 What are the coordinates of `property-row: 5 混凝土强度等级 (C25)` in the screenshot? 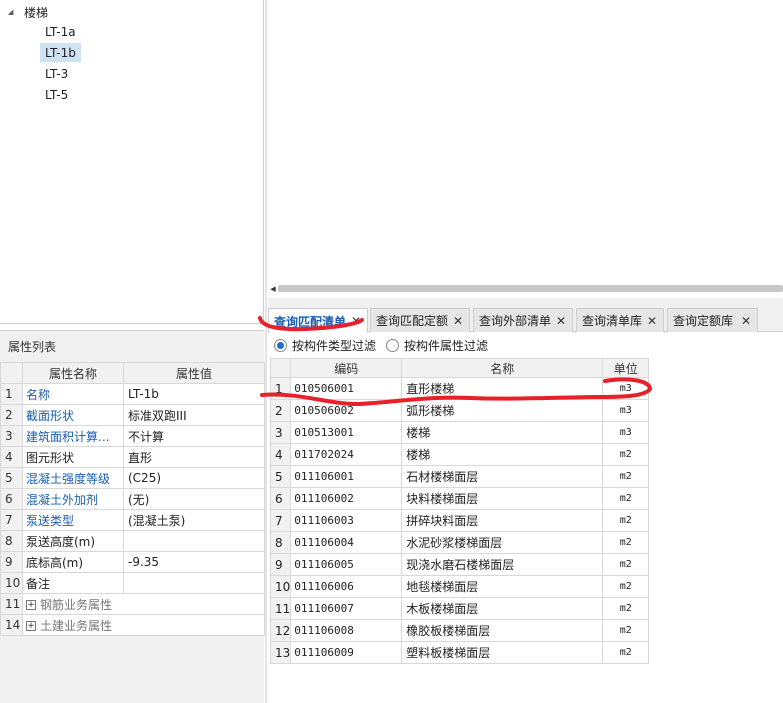 It's located at (132, 478).